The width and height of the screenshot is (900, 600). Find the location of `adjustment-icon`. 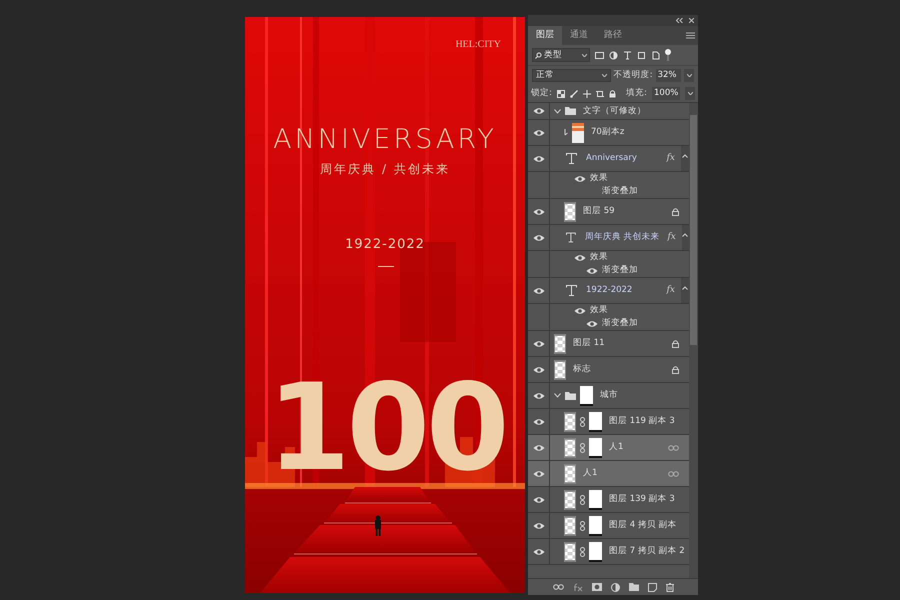

adjustment-icon is located at coordinates (615, 587).